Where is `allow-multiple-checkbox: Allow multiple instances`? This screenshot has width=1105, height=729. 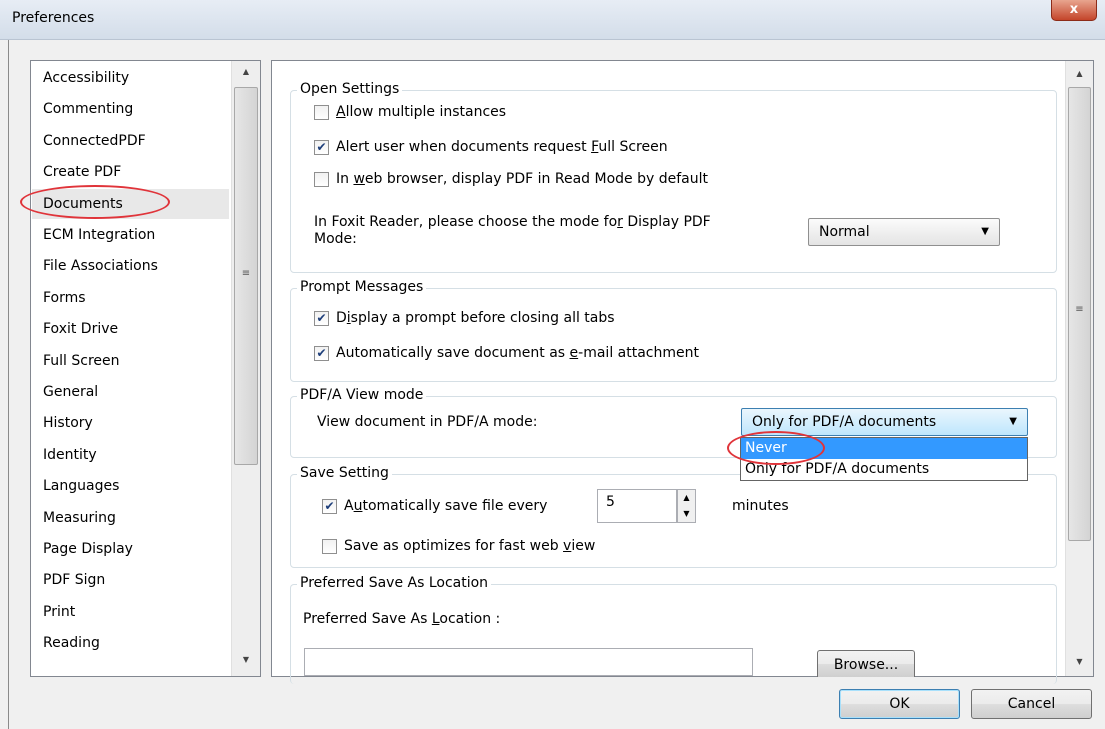
allow-multiple-checkbox: Allow multiple instances is located at coordinates (410, 112).